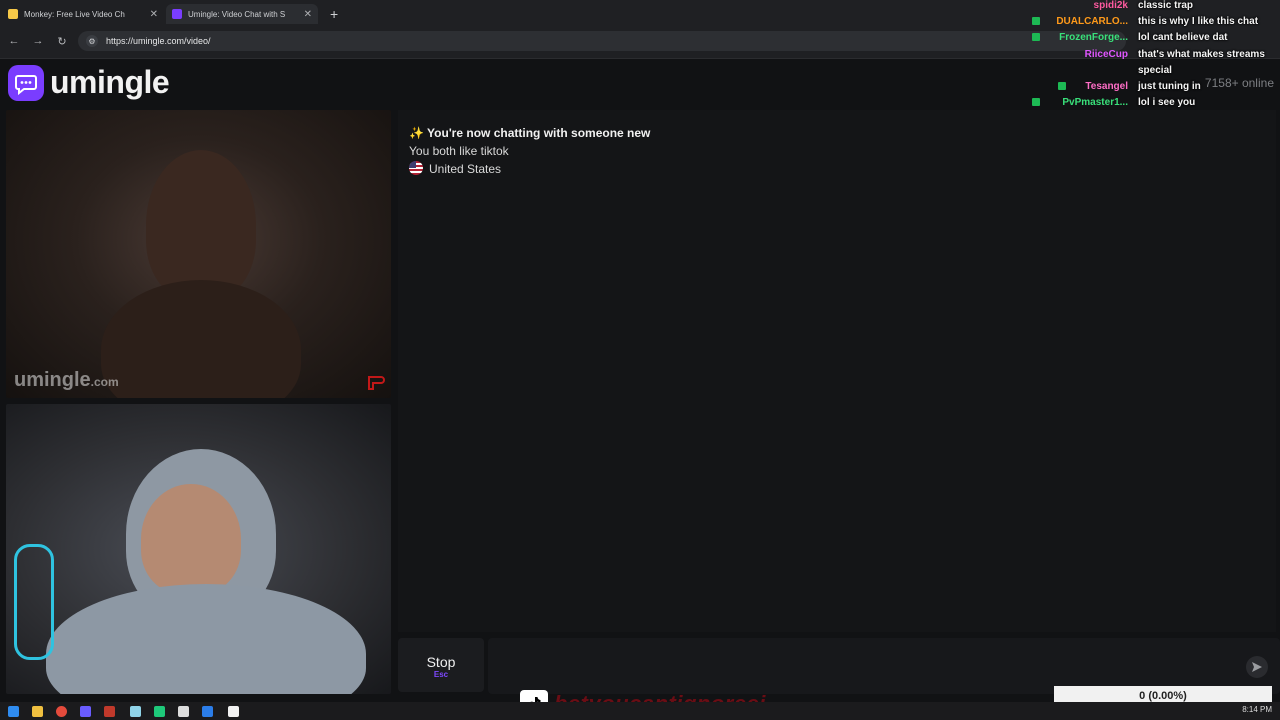 The image size is (1280, 720). What do you see at coordinates (1110, 5) in the screenshot?
I see `overlay-username: spidi2k` at bounding box center [1110, 5].